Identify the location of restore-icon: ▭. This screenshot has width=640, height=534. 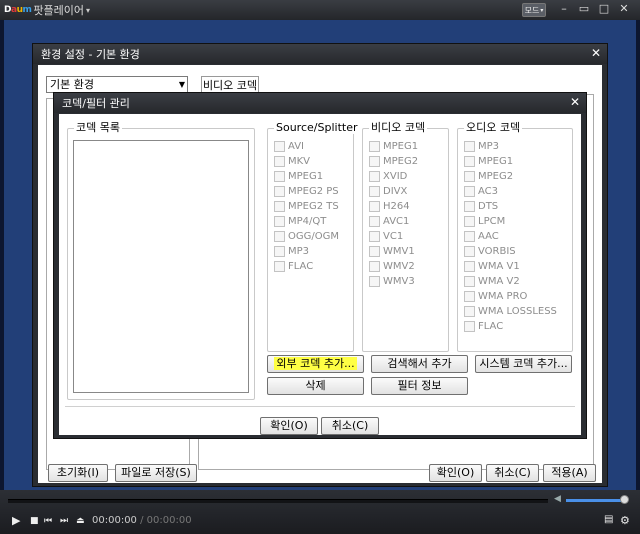
(584, 10).